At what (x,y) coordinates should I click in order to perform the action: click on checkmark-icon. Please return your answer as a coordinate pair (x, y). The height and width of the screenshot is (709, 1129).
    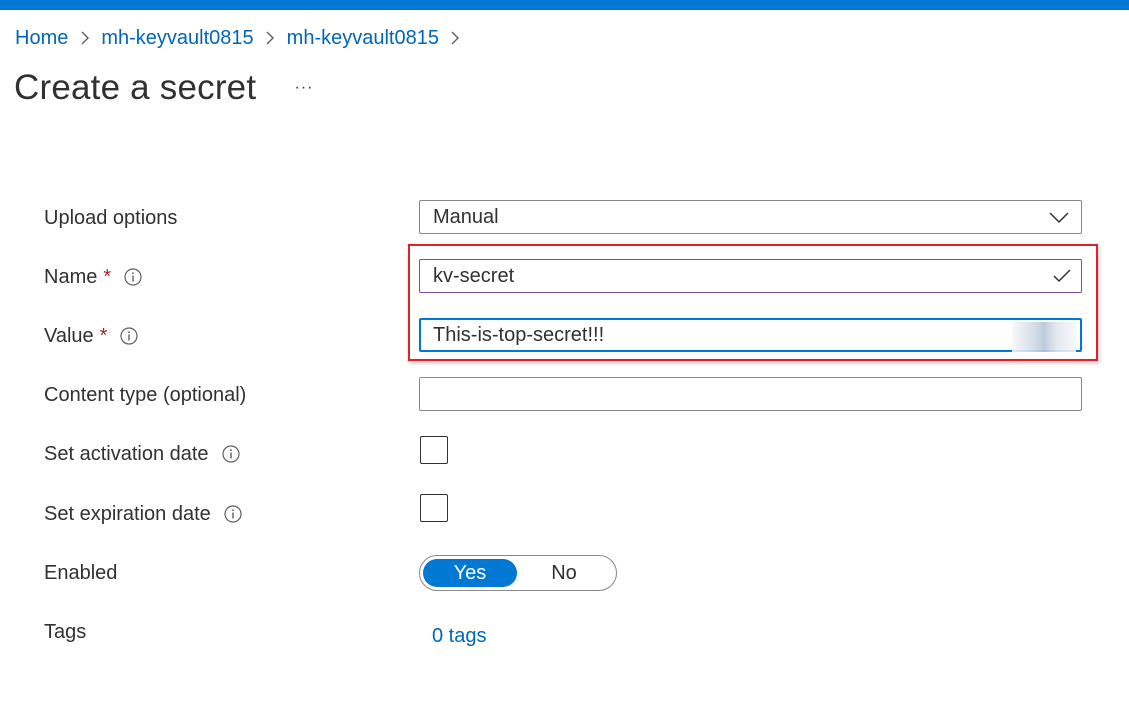
    Looking at the image, I should click on (1062, 276).